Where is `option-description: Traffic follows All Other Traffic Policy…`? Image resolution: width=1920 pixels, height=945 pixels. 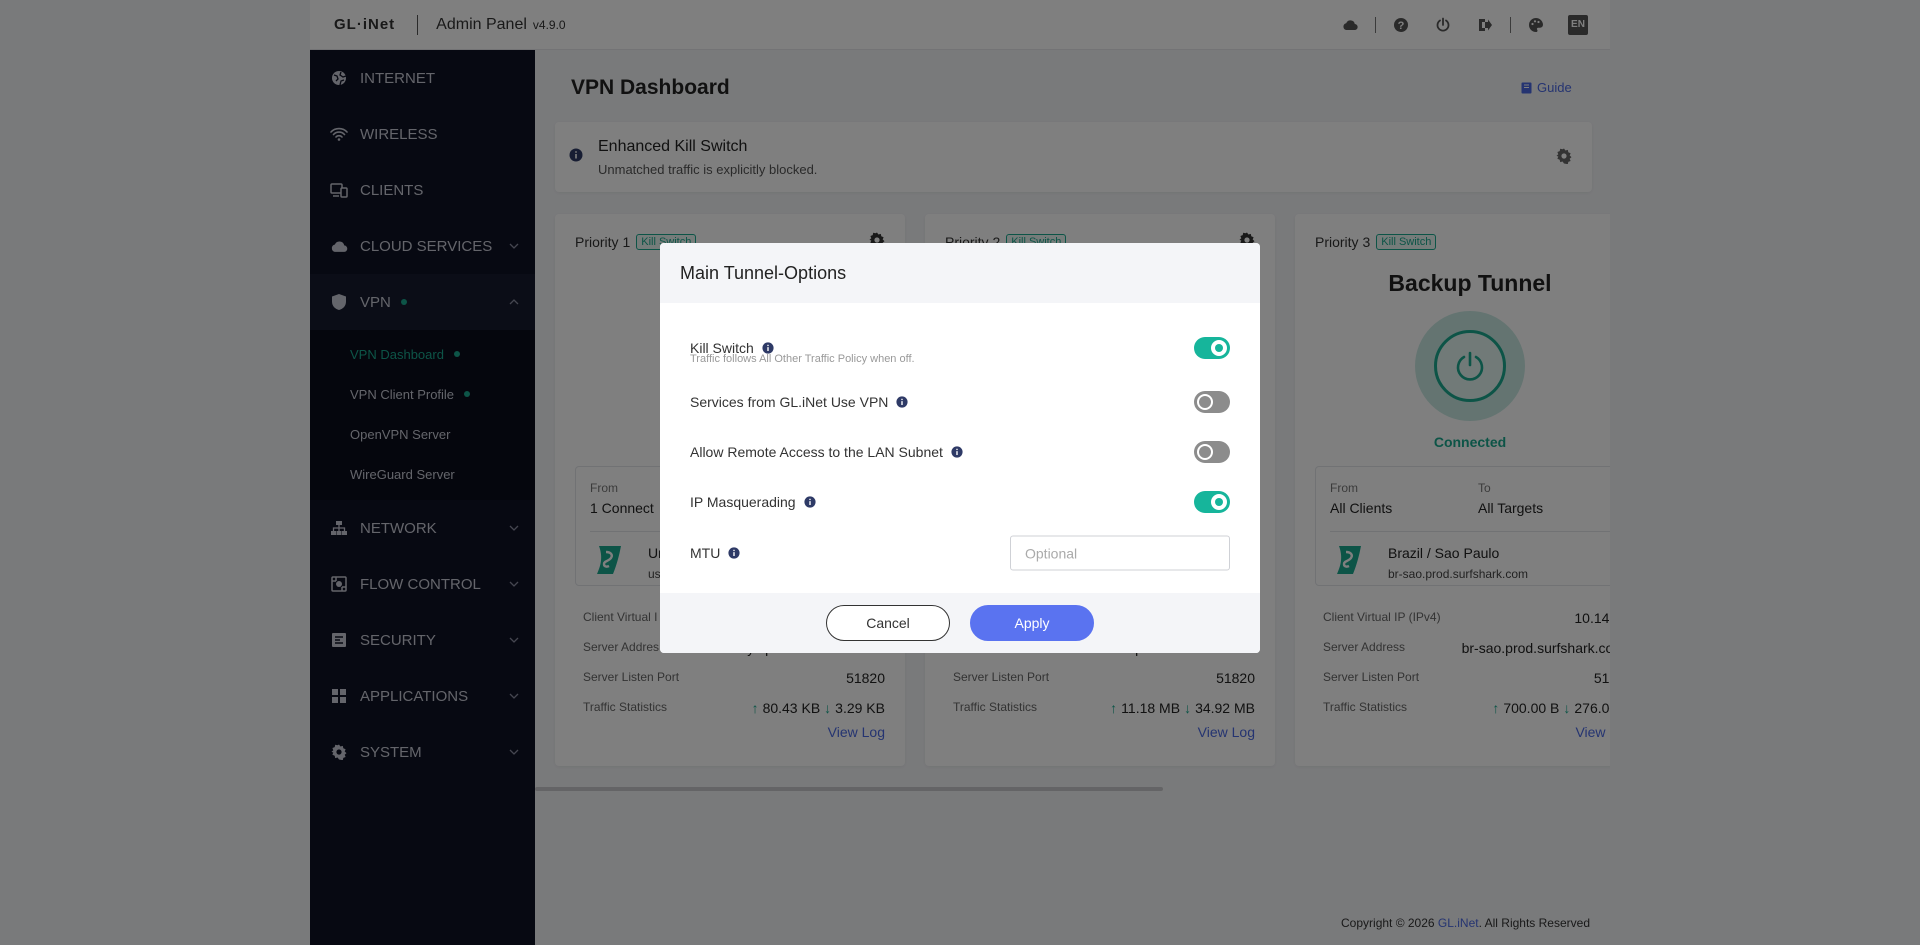
option-description: Traffic follows All Other Traffic Policy… is located at coordinates (802, 359).